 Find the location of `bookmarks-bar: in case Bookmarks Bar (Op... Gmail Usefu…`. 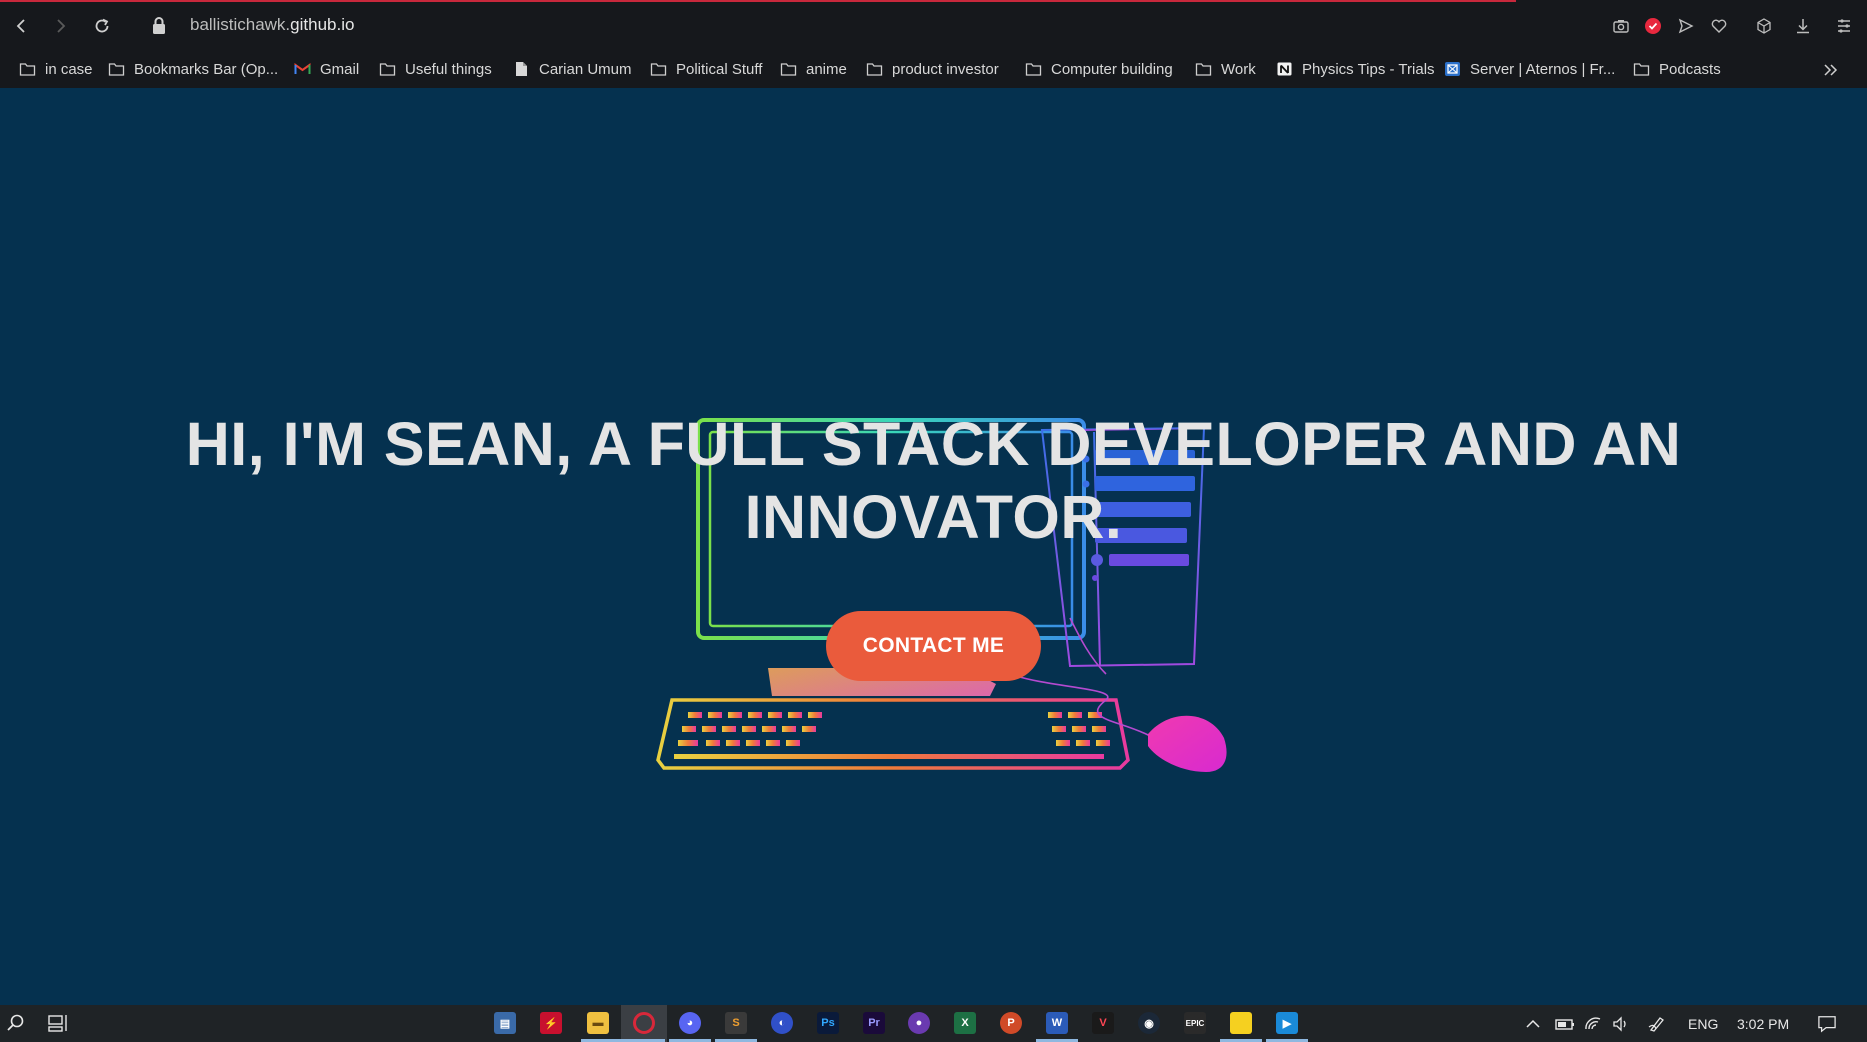

bookmarks-bar: in case Bookmarks Bar (Op... Gmail Usefu… is located at coordinates (933, 70).